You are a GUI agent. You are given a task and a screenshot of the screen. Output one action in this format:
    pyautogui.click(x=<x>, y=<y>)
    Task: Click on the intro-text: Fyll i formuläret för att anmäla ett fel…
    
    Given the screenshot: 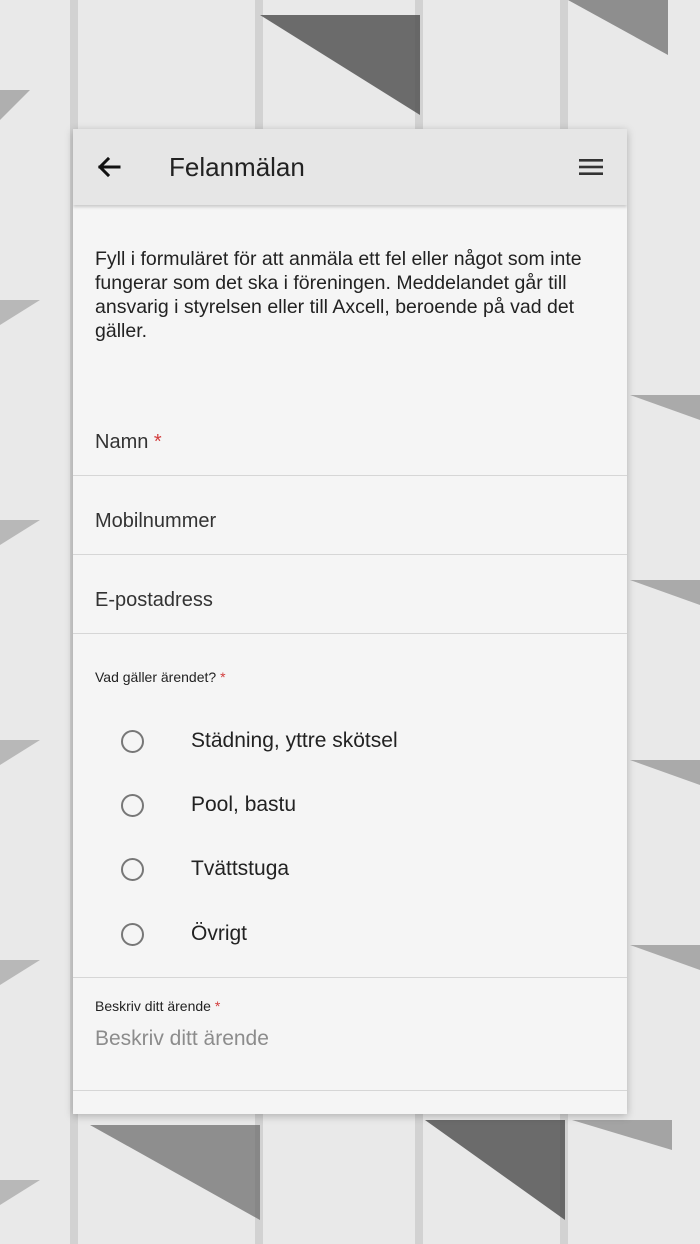 What is the action you would take?
    pyautogui.click(x=338, y=295)
    